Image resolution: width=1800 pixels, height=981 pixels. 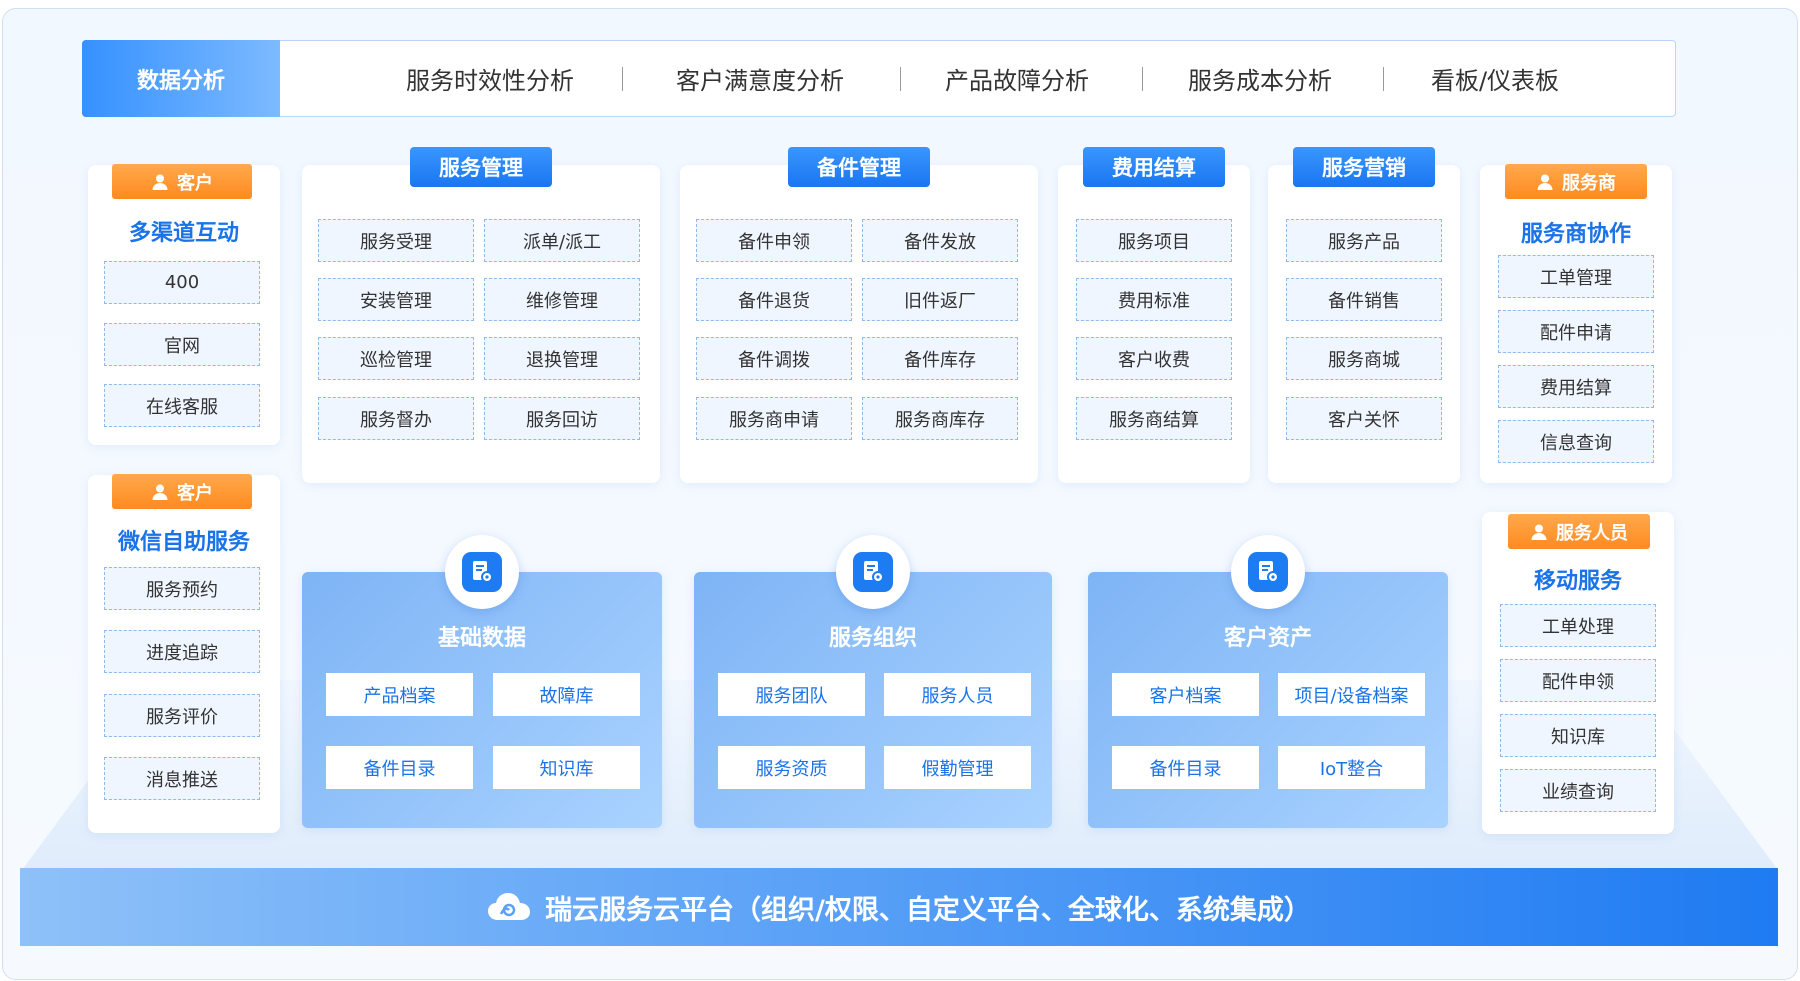 I want to click on cloud-platform-bar: 瑞云服务云平台（组织/权限、自定义平台、全球化、系统集成）, so click(x=899, y=907).